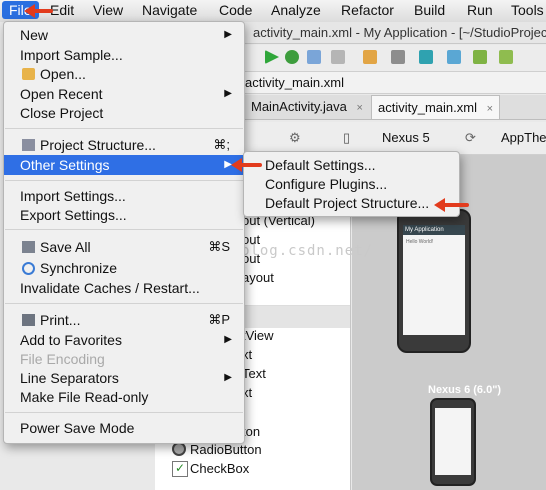 The width and height of the screenshot is (546, 490). What do you see at coordinates (28, 320) in the screenshot?
I see `printer-icon` at bounding box center [28, 320].